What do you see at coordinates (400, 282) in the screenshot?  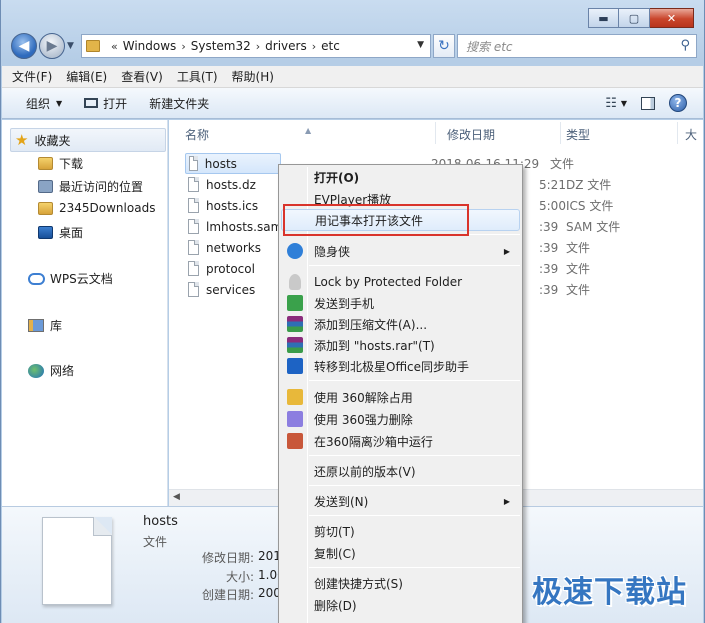 I see `menu-item-lock-protected-folder: Lock by Protected Folder` at bounding box center [400, 282].